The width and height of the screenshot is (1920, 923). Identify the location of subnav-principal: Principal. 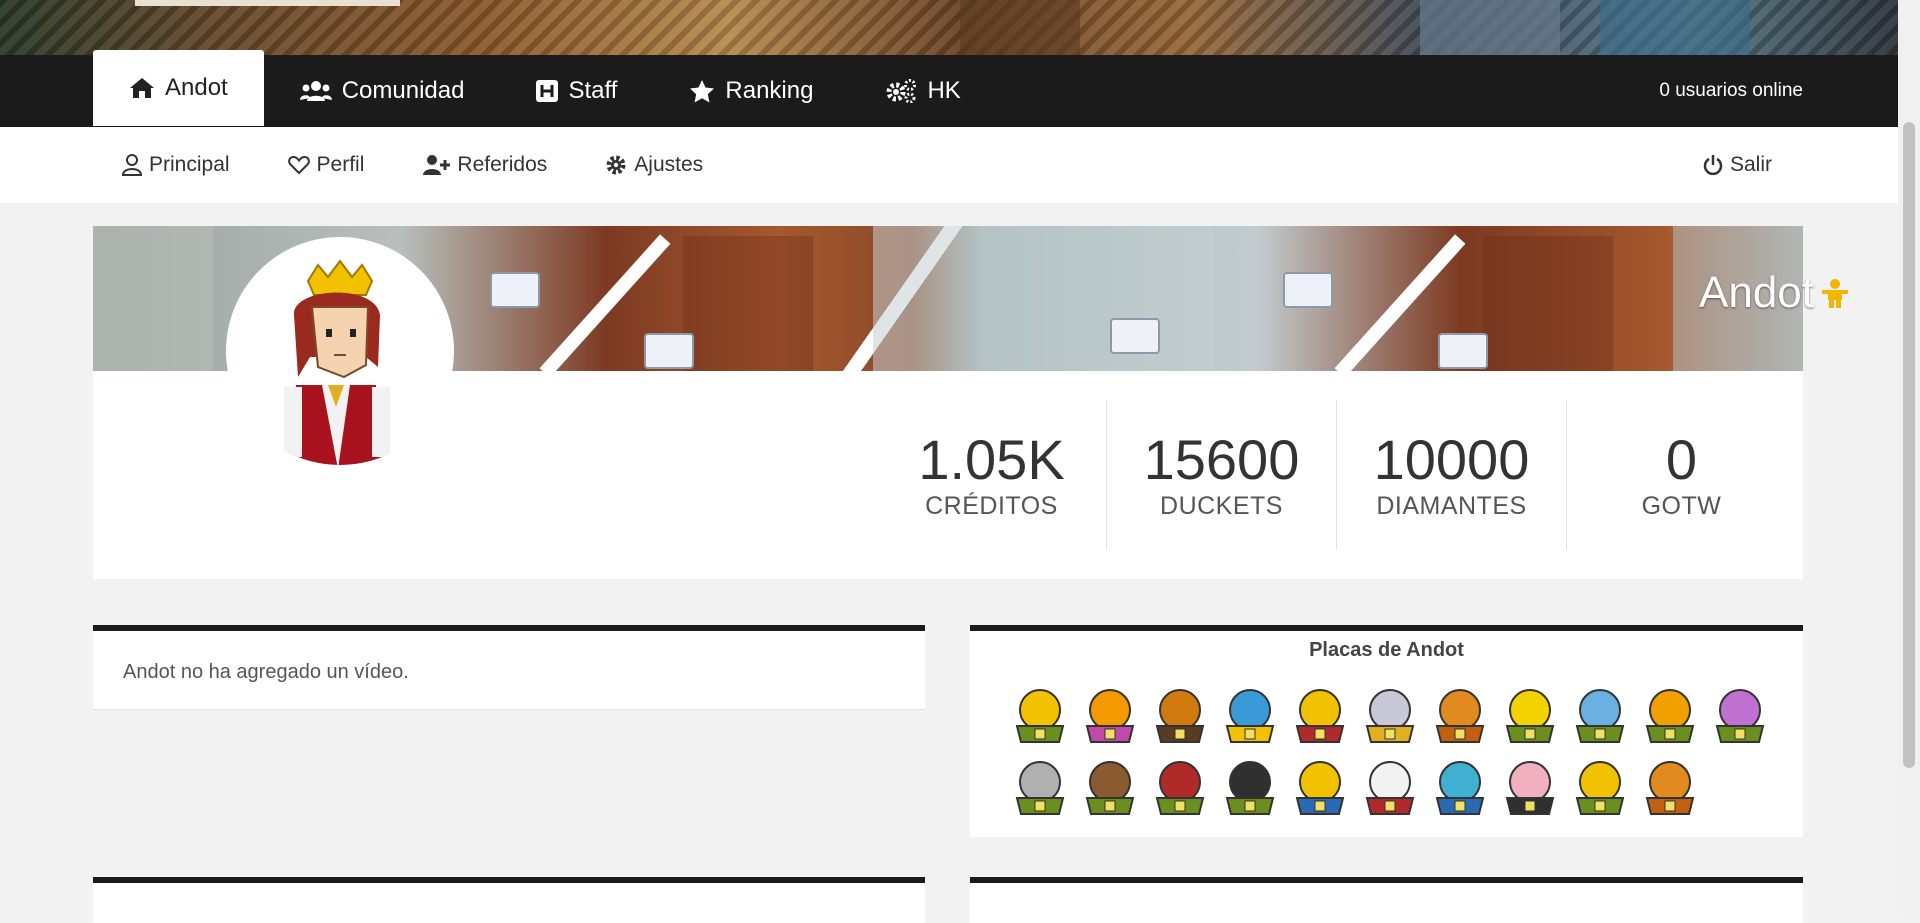
(176, 165).